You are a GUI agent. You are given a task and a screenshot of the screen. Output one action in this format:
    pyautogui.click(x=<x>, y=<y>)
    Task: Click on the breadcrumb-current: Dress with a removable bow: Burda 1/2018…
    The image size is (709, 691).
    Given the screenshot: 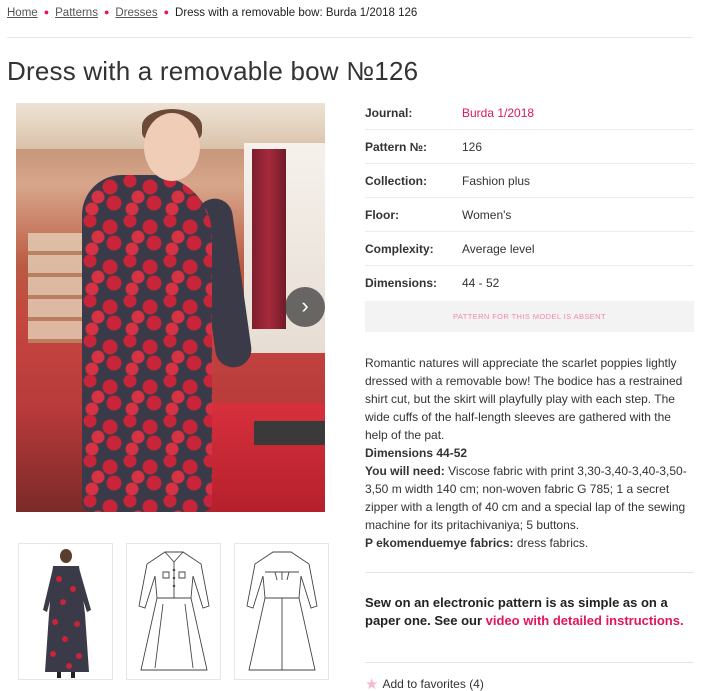 What is the action you would take?
    pyautogui.click(x=296, y=13)
    